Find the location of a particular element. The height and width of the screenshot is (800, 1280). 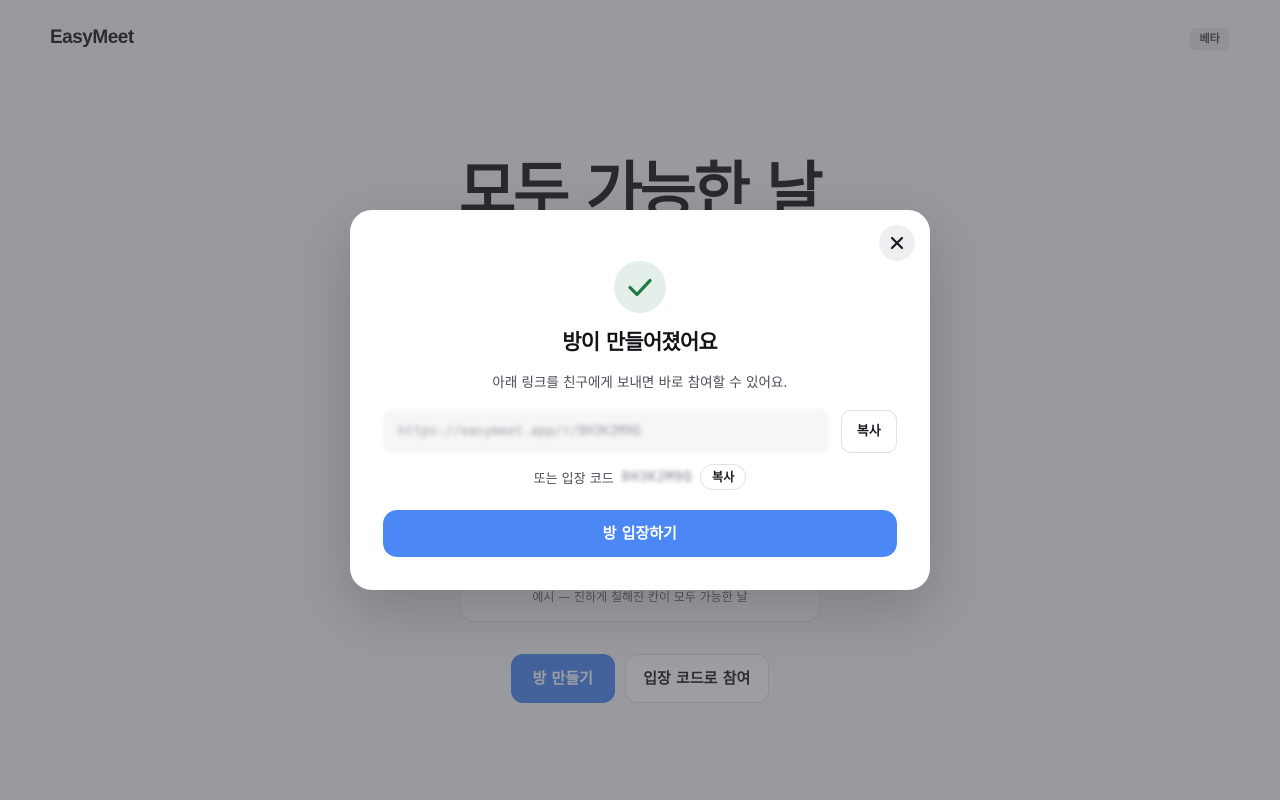

close-button is located at coordinates (897, 243).